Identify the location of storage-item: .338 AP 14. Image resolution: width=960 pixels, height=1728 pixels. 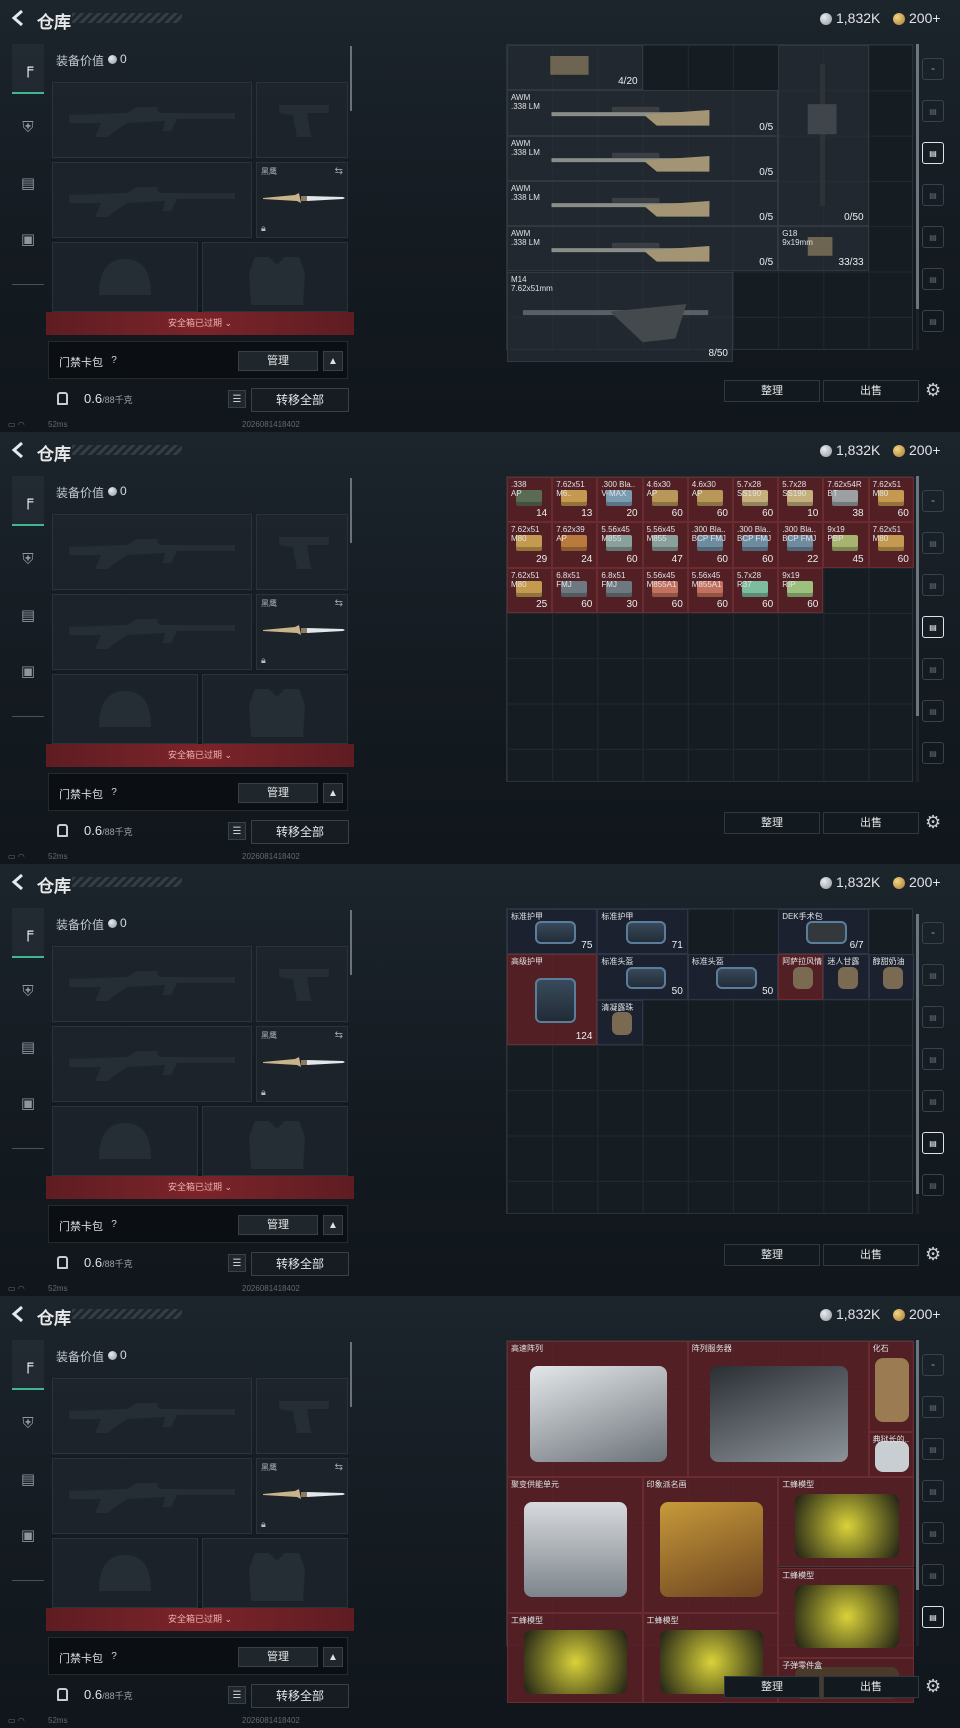
(530, 500).